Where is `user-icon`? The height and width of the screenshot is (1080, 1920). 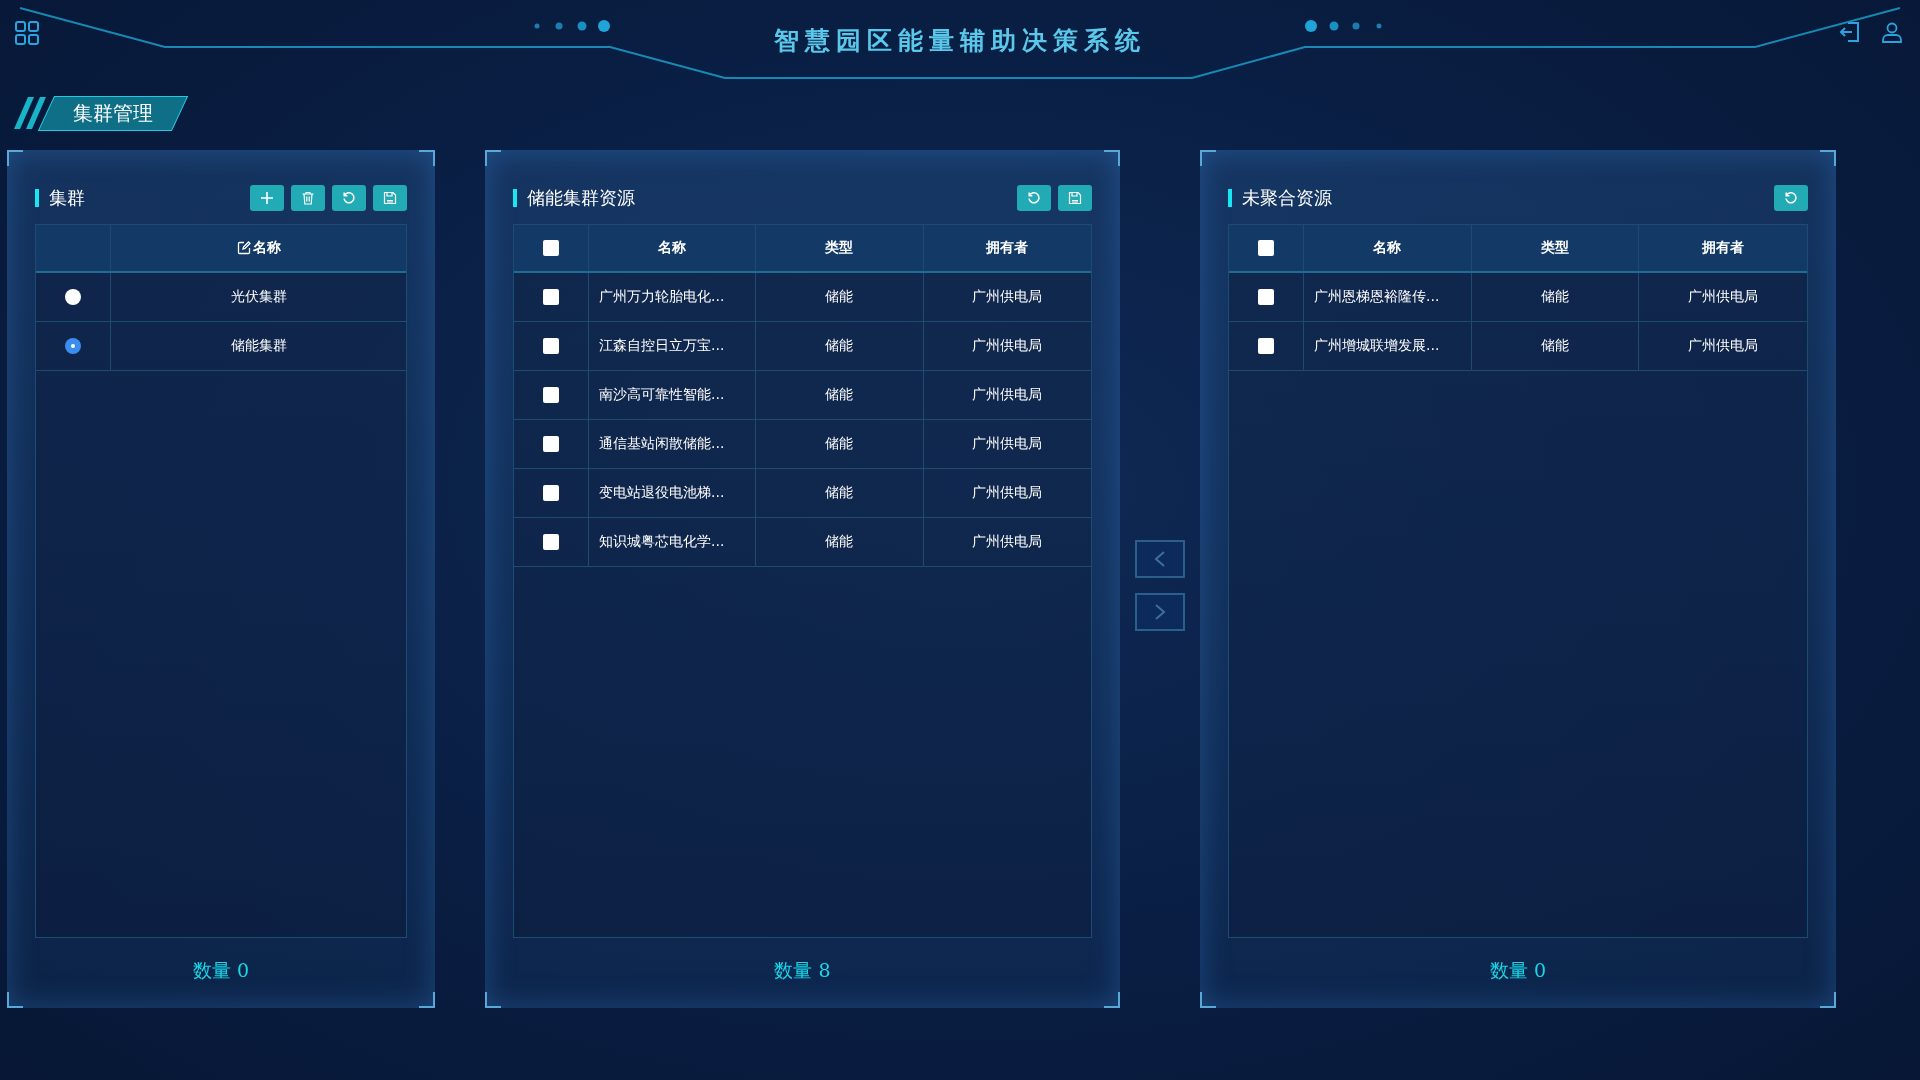 user-icon is located at coordinates (1892, 32).